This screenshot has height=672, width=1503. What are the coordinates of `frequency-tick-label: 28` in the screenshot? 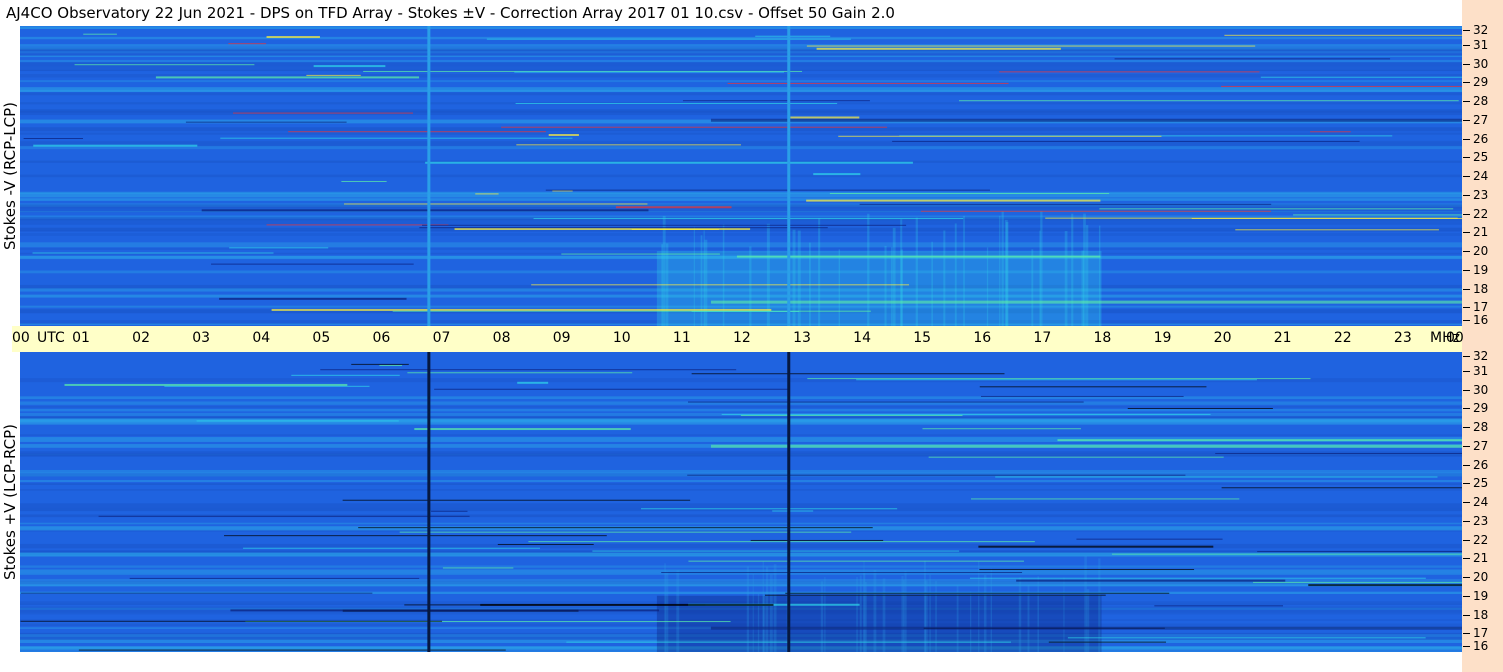 It's located at (1475, 427).